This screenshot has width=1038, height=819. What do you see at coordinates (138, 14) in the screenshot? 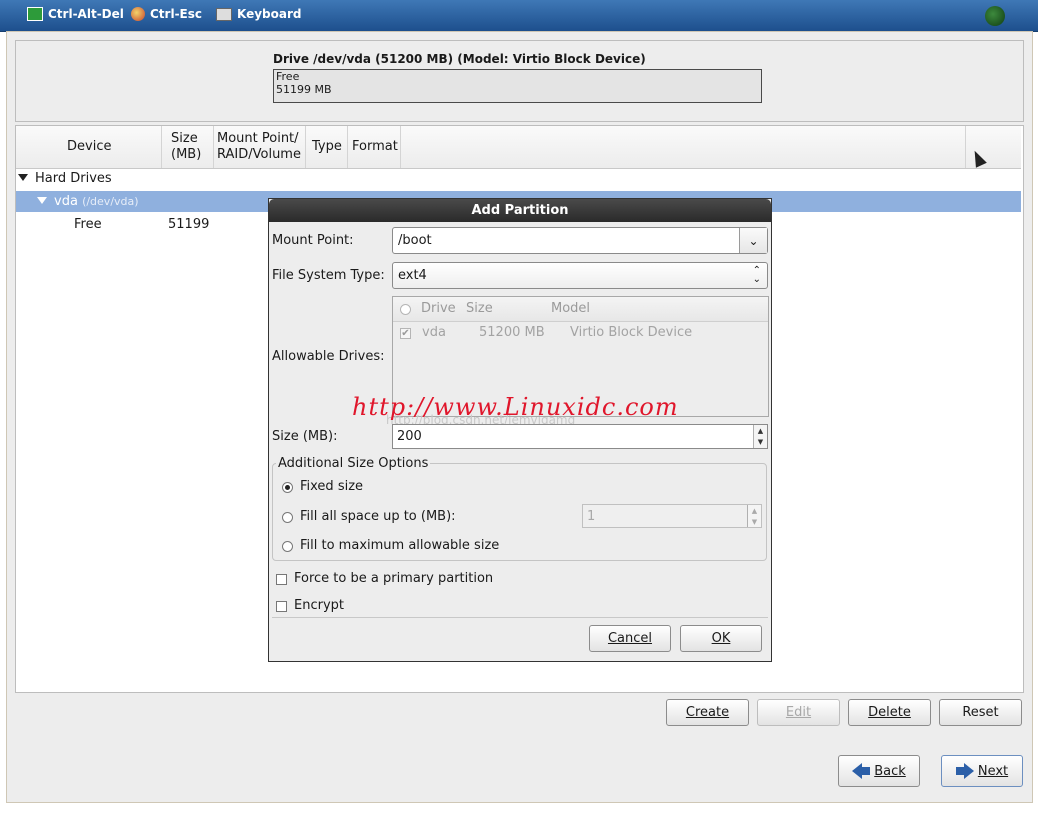
I see `windows-flag-icon` at bounding box center [138, 14].